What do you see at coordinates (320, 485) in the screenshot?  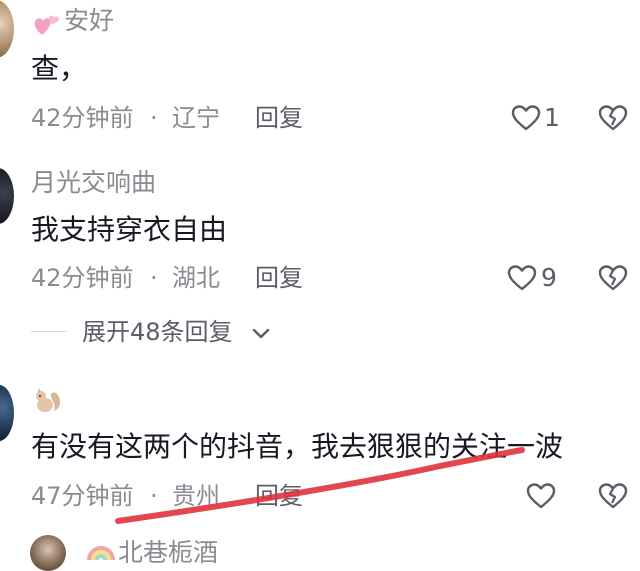 I see `red-annotation-stroke` at bounding box center [320, 485].